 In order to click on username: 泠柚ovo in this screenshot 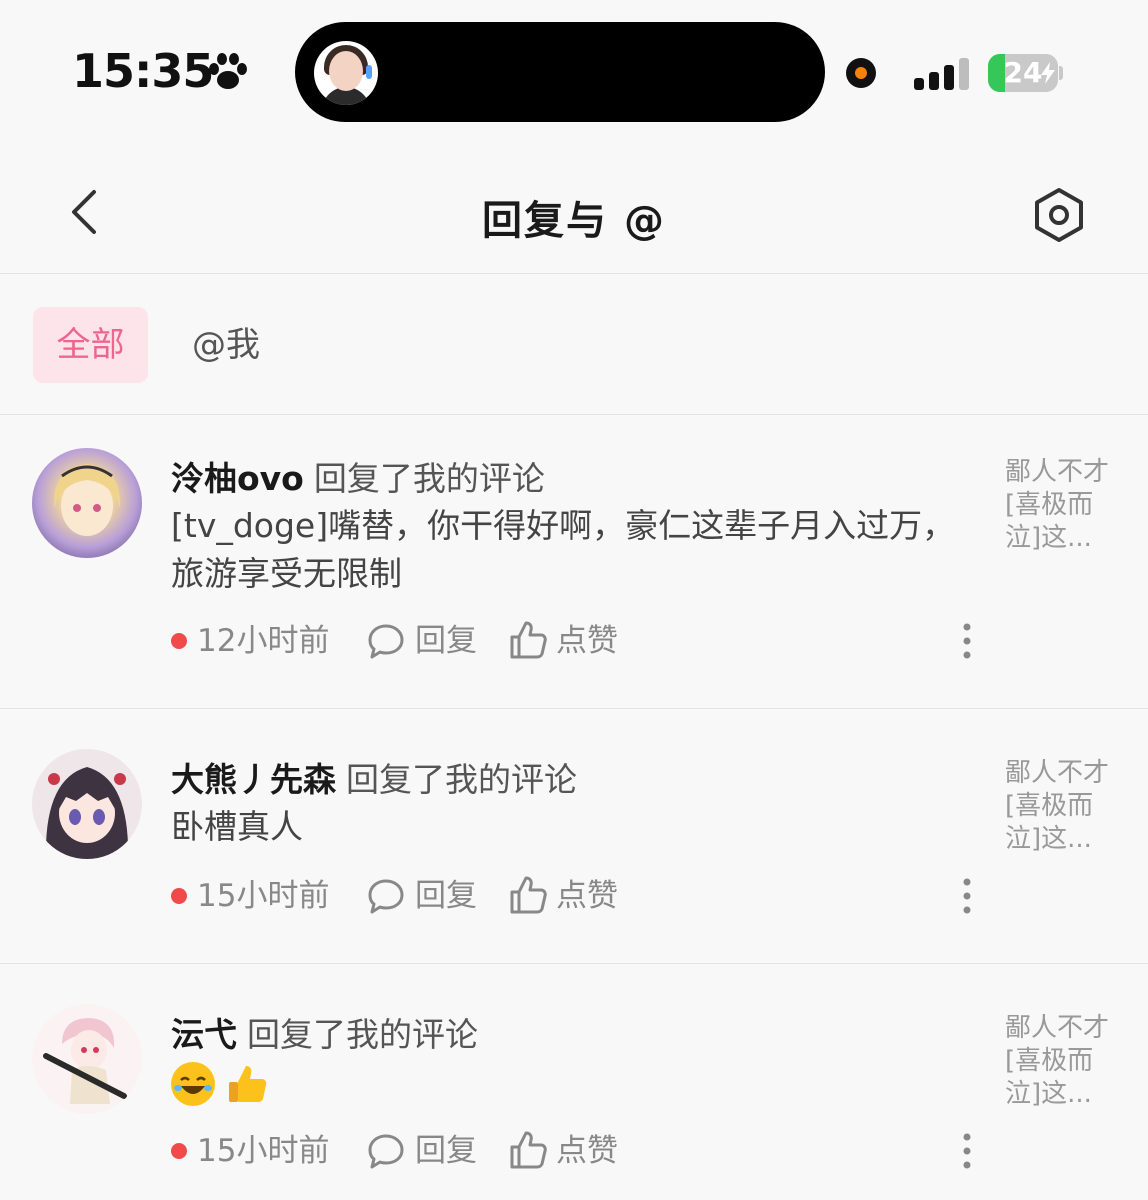, I will do `click(237, 478)`.